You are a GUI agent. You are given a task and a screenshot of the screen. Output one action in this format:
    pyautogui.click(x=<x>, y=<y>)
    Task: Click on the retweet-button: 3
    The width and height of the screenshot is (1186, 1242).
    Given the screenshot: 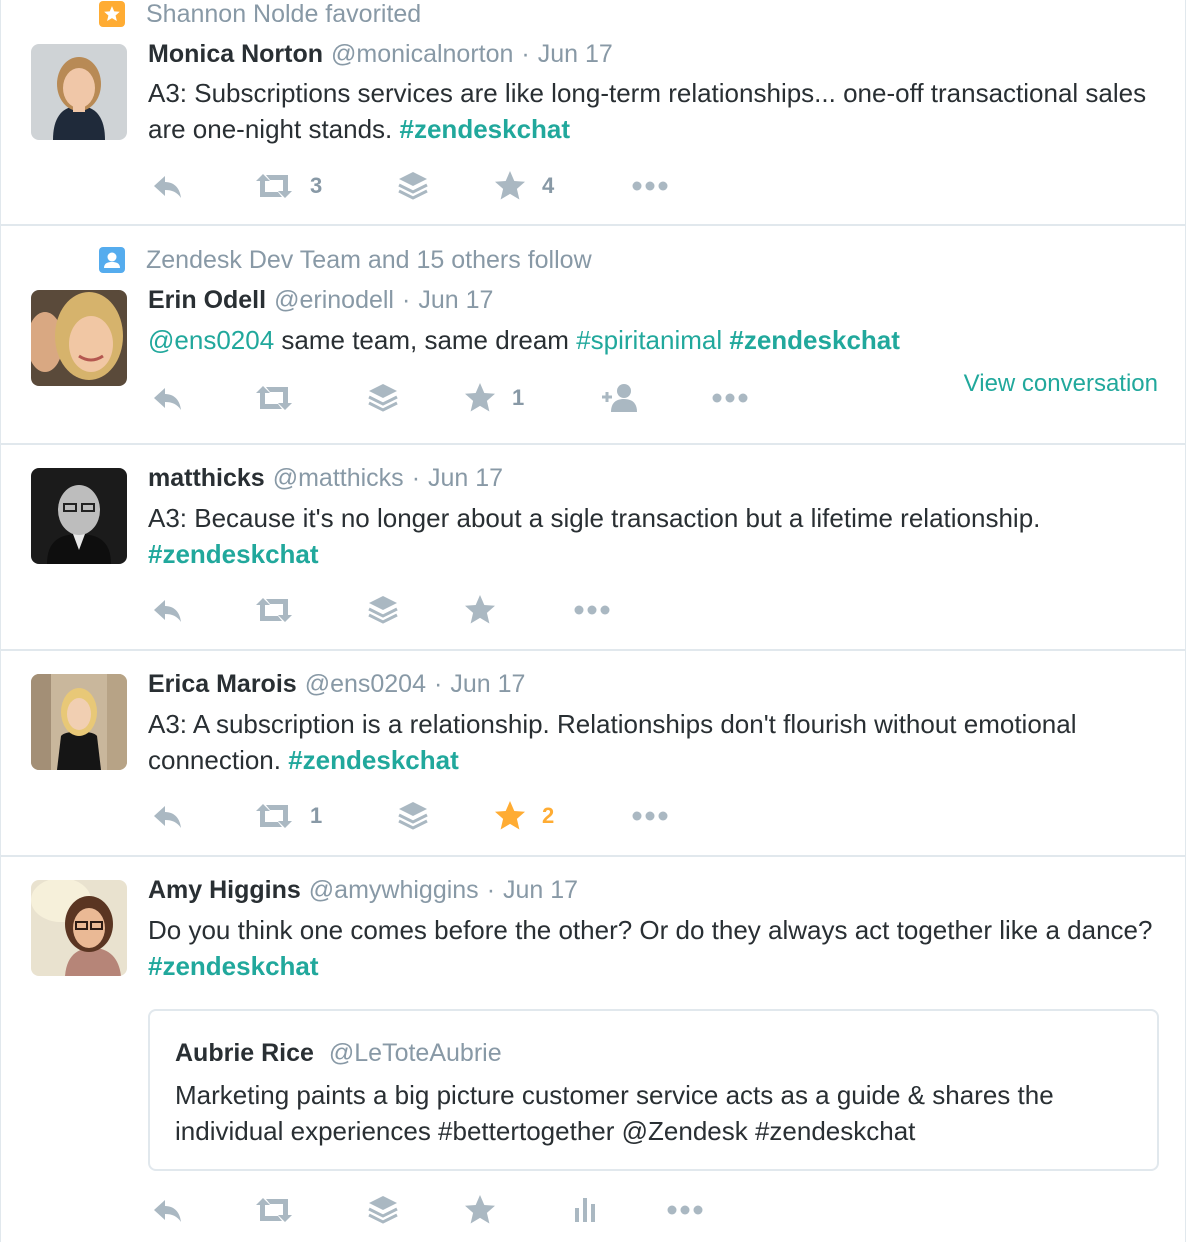 What is the action you would take?
    pyautogui.click(x=287, y=186)
    